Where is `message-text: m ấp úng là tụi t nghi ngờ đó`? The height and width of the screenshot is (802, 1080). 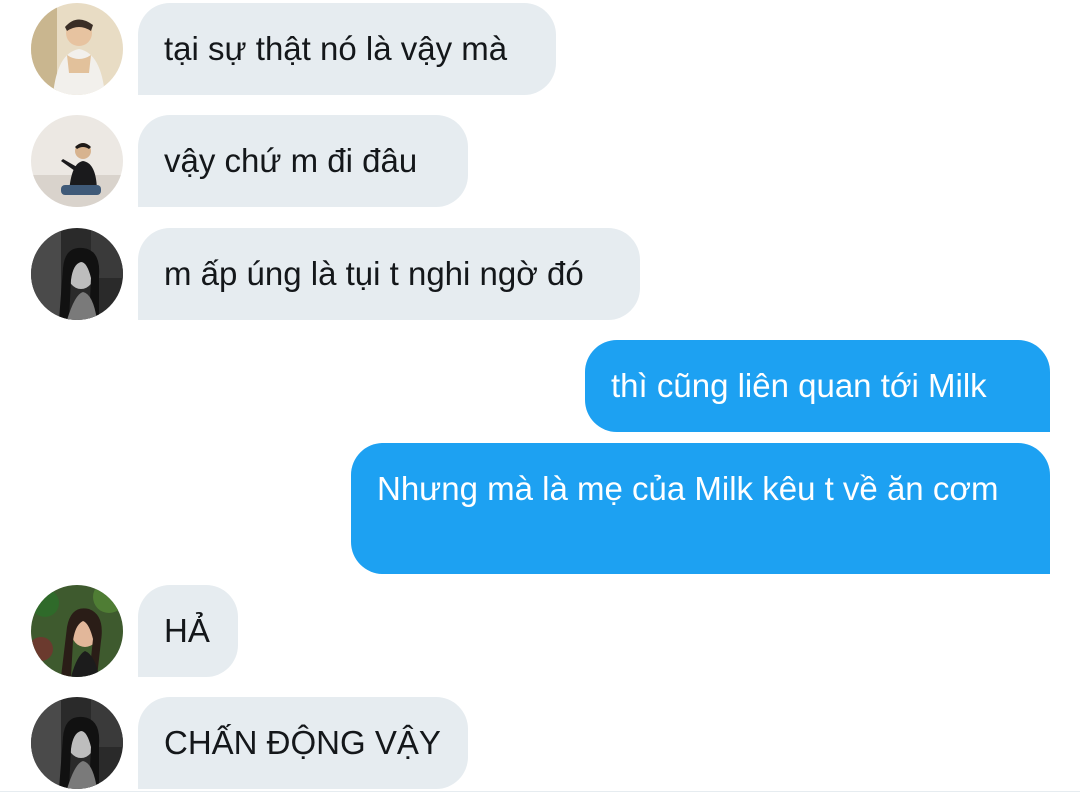
message-text: m ấp úng là tụi t nghi ngờ đó is located at coordinates (374, 273).